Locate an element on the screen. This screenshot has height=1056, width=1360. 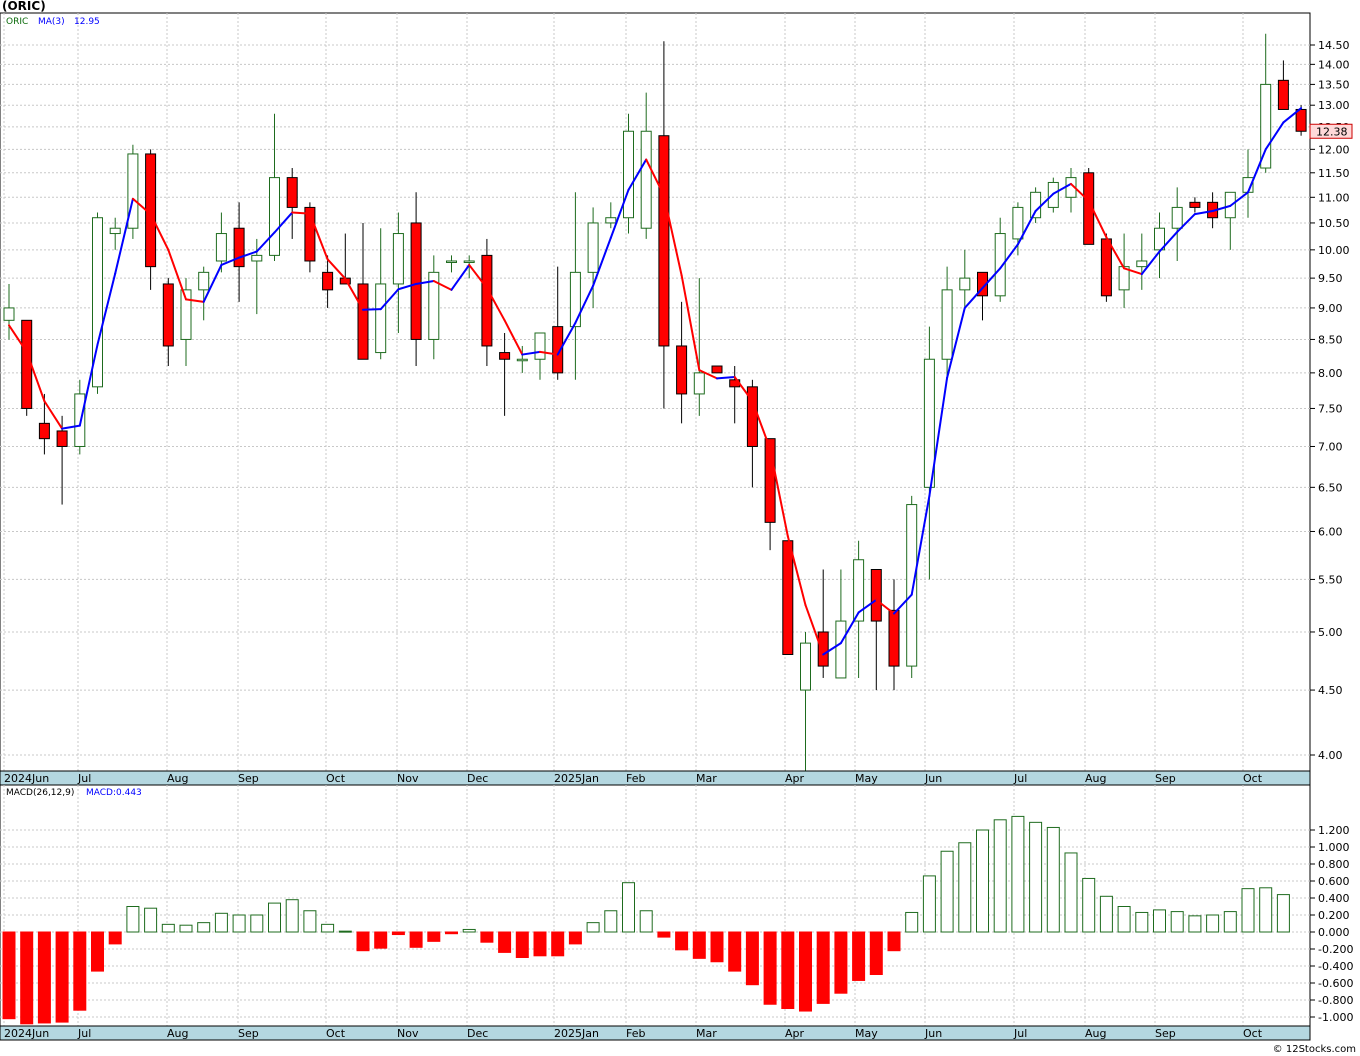
x-axis-label: Aug is located at coordinates (1095, 778).